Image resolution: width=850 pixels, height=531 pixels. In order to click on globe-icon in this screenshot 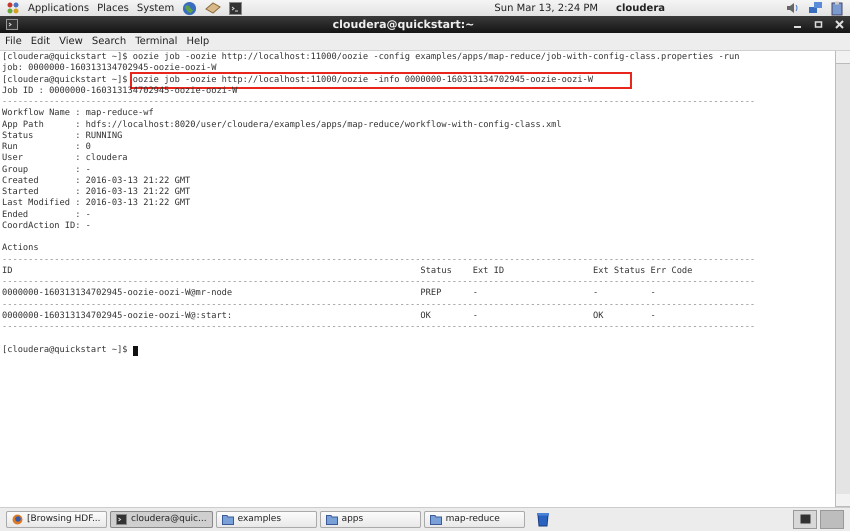, I will do `click(190, 8)`.